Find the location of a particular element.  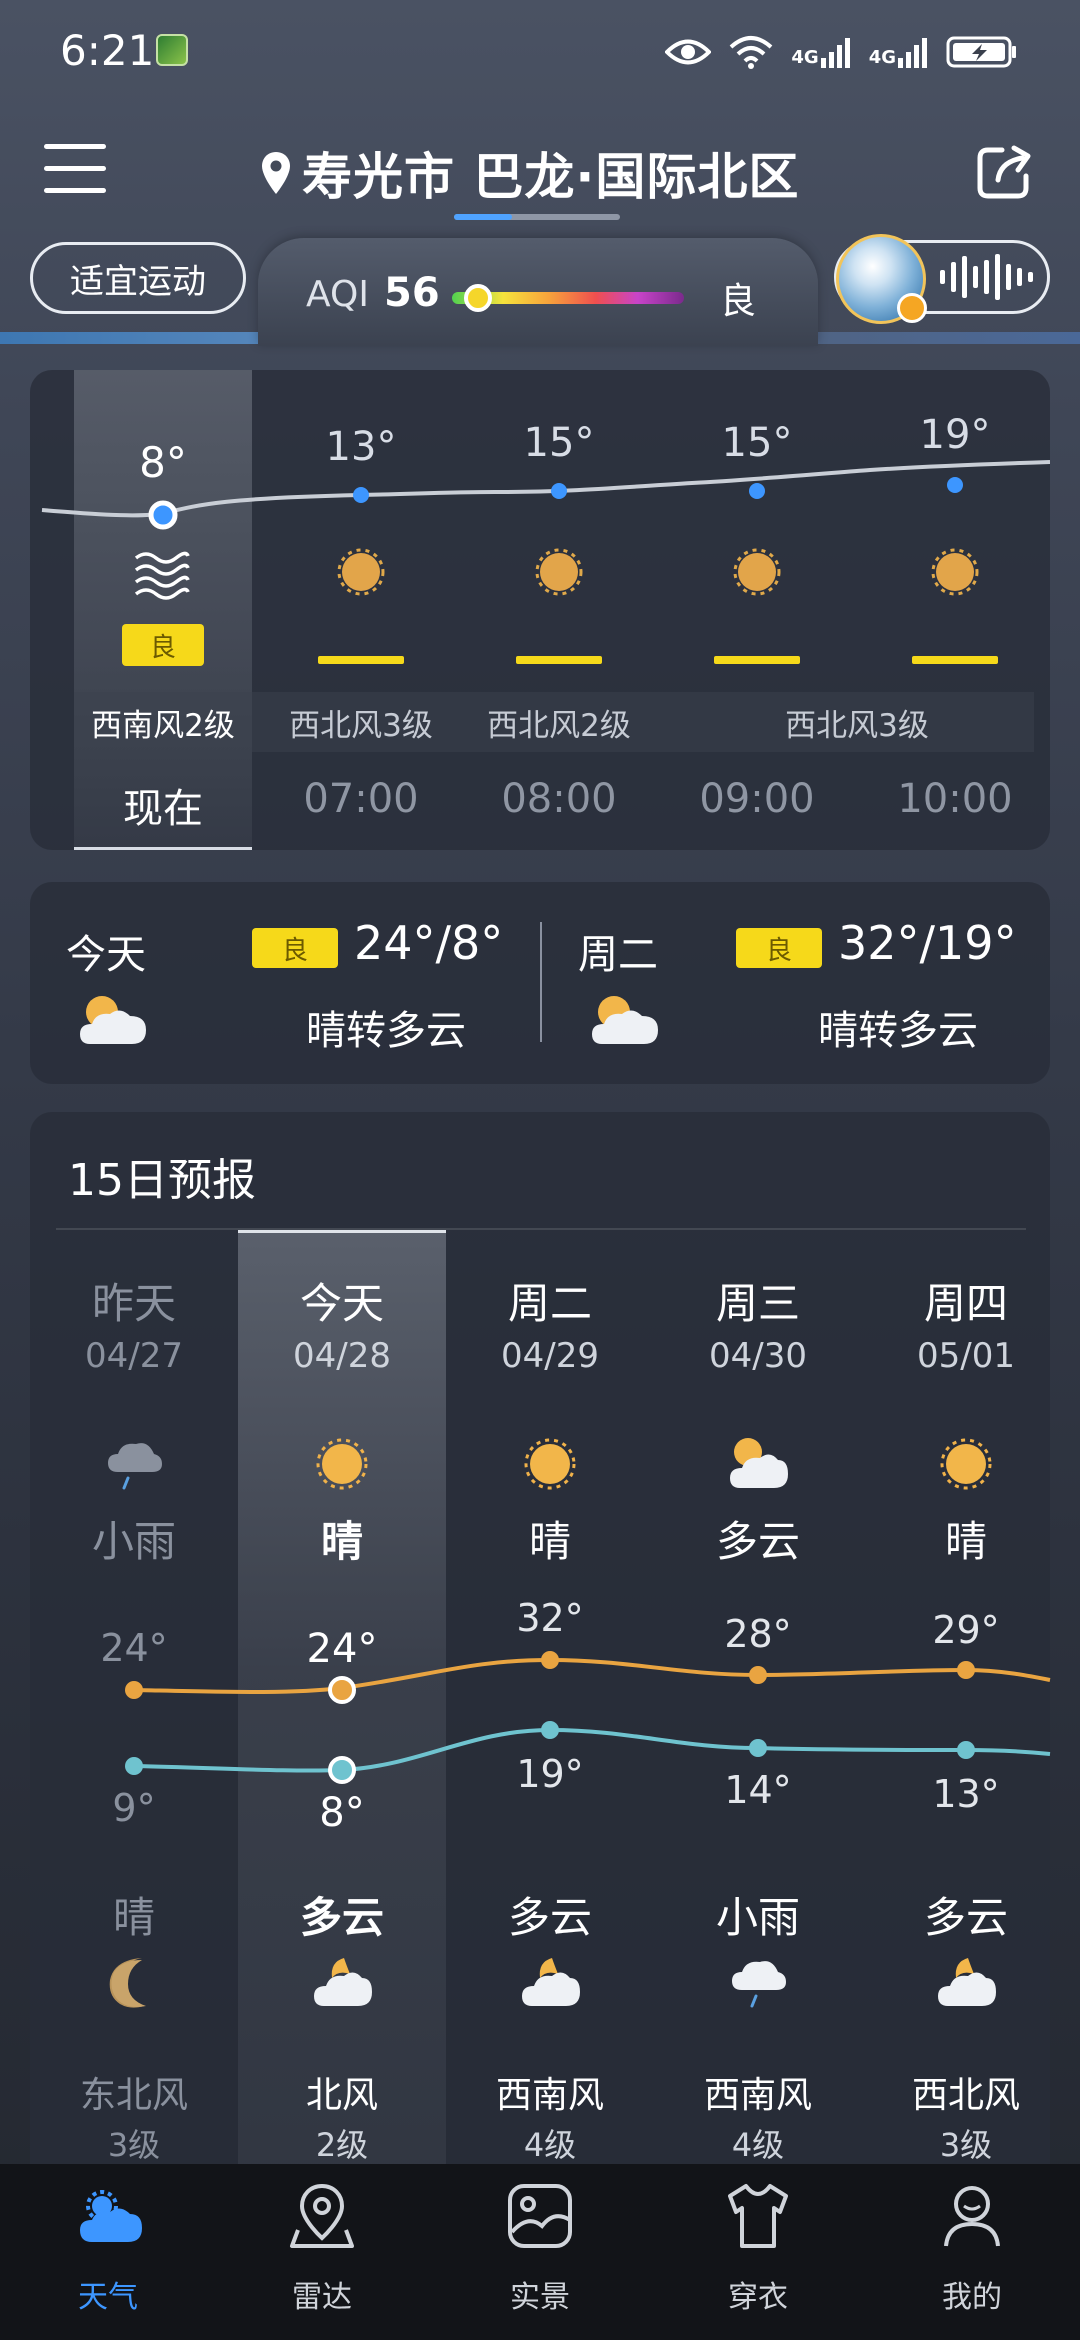

nav-radar: 雷达 is located at coordinates (322, 2255).